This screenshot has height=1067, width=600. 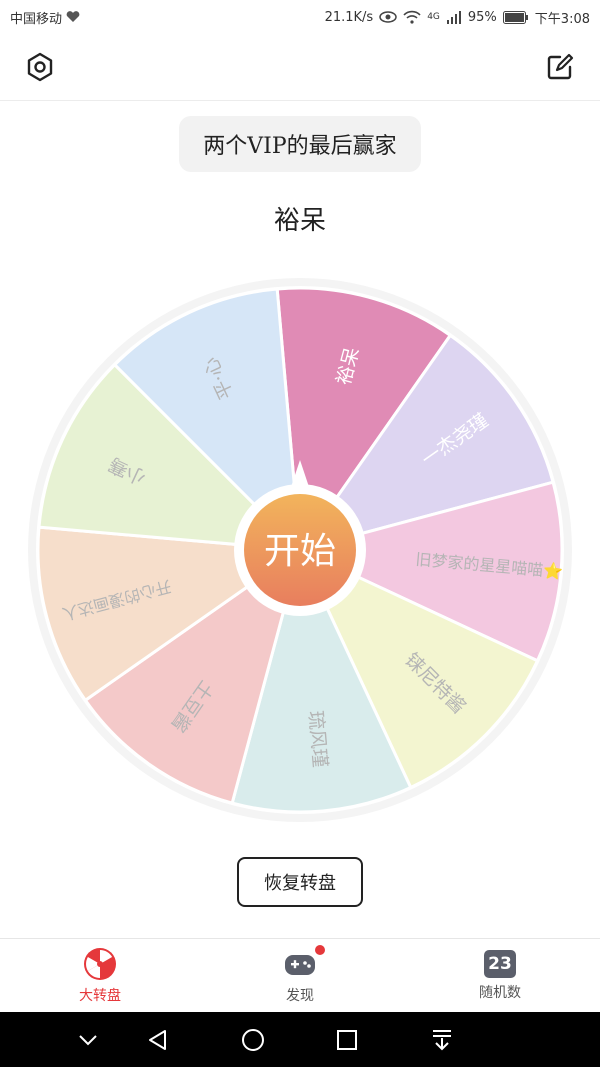 What do you see at coordinates (500, 964) in the screenshot?
I see `random-number-icon: 23` at bounding box center [500, 964].